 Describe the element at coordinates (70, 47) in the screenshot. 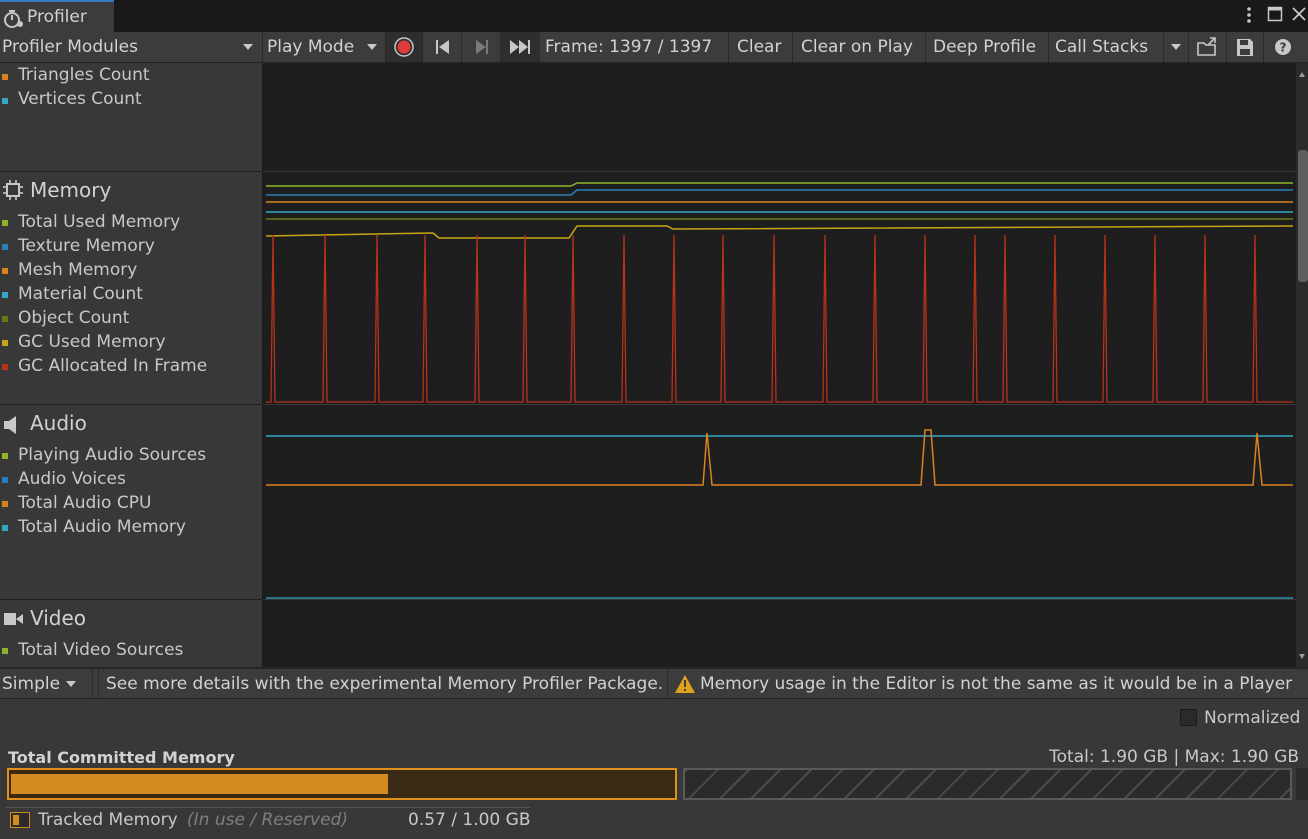

I see `profiler-modules-label: Profiler Modules` at that location.